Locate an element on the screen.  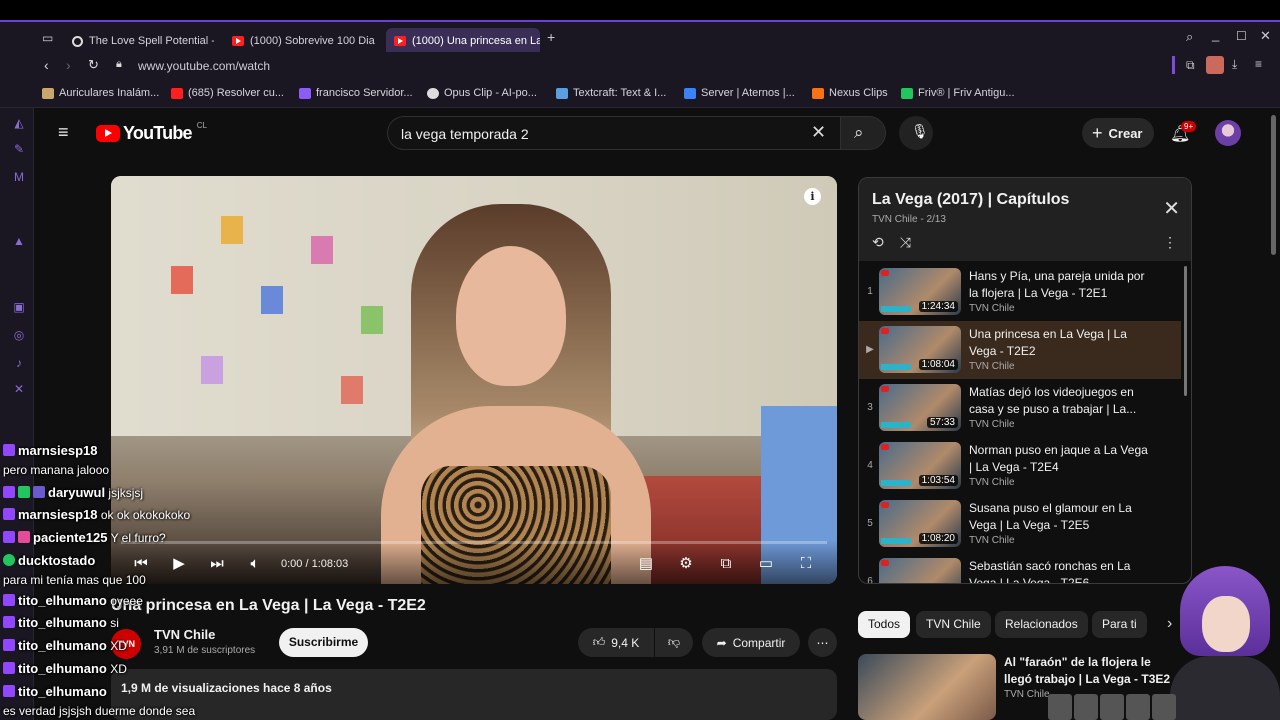
thumbs-down-icon: 👎︎ is located at coordinates (674, 642).